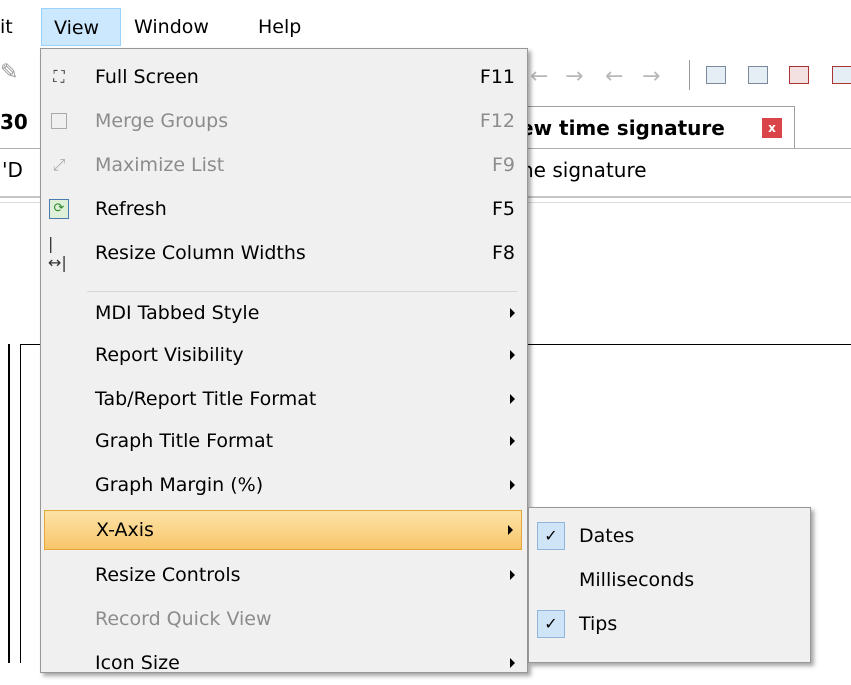 The image size is (851, 685). Describe the element at coordinates (147, 77) in the screenshot. I see `menu-item-label: Full Screen` at that location.